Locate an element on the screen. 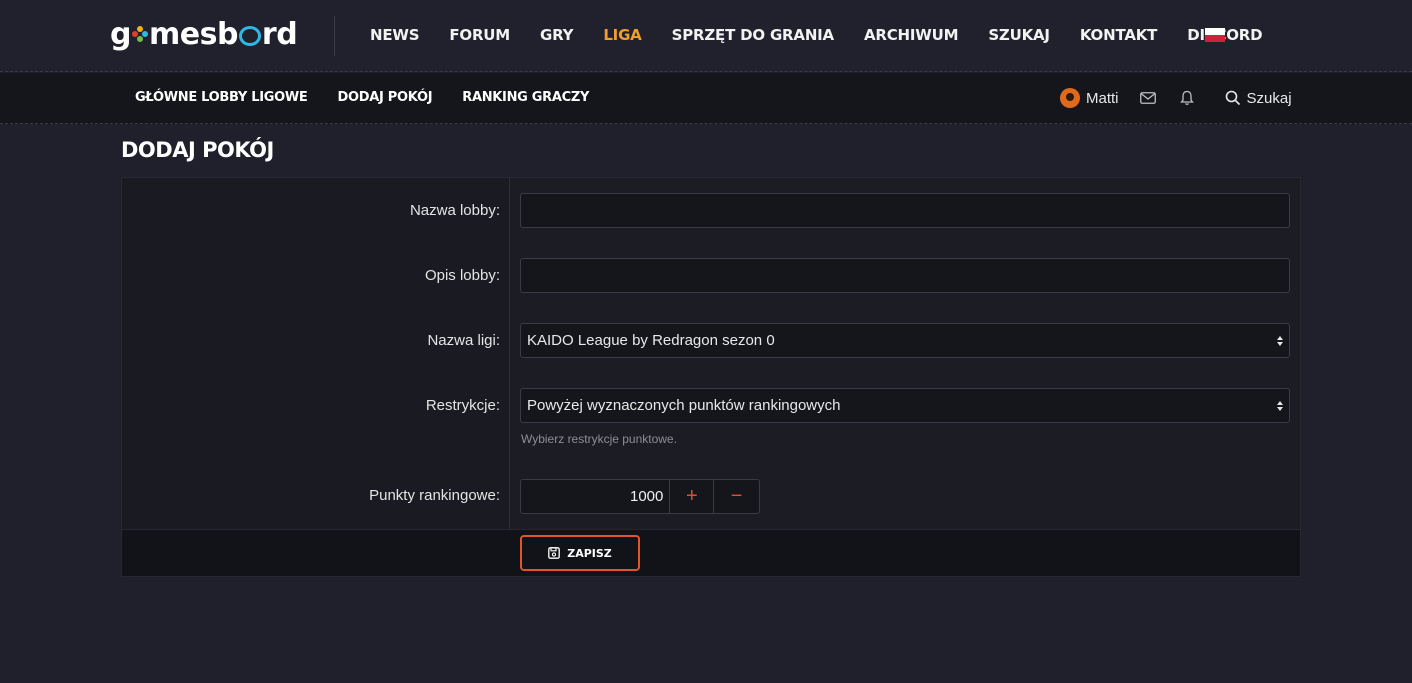  form-footer: ZAPISZ is located at coordinates (711, 552).